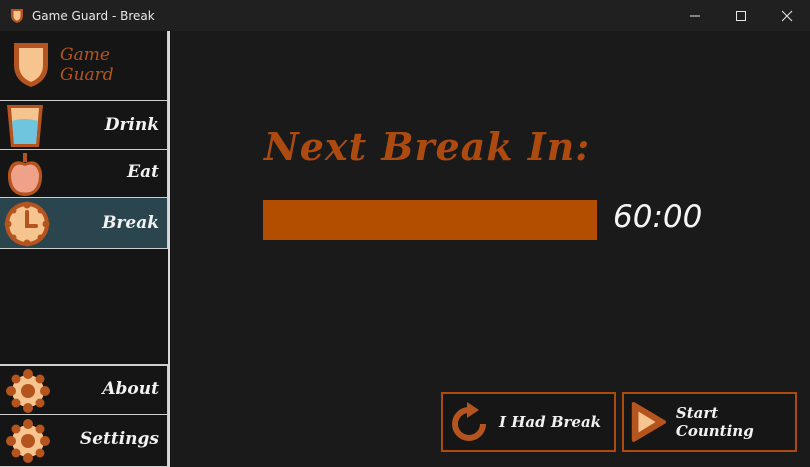 The image size is (810, 467). Describe the element at coordinates (143, 172) in the screenshot. I see `sidebar-item-label: Eat` at that location.